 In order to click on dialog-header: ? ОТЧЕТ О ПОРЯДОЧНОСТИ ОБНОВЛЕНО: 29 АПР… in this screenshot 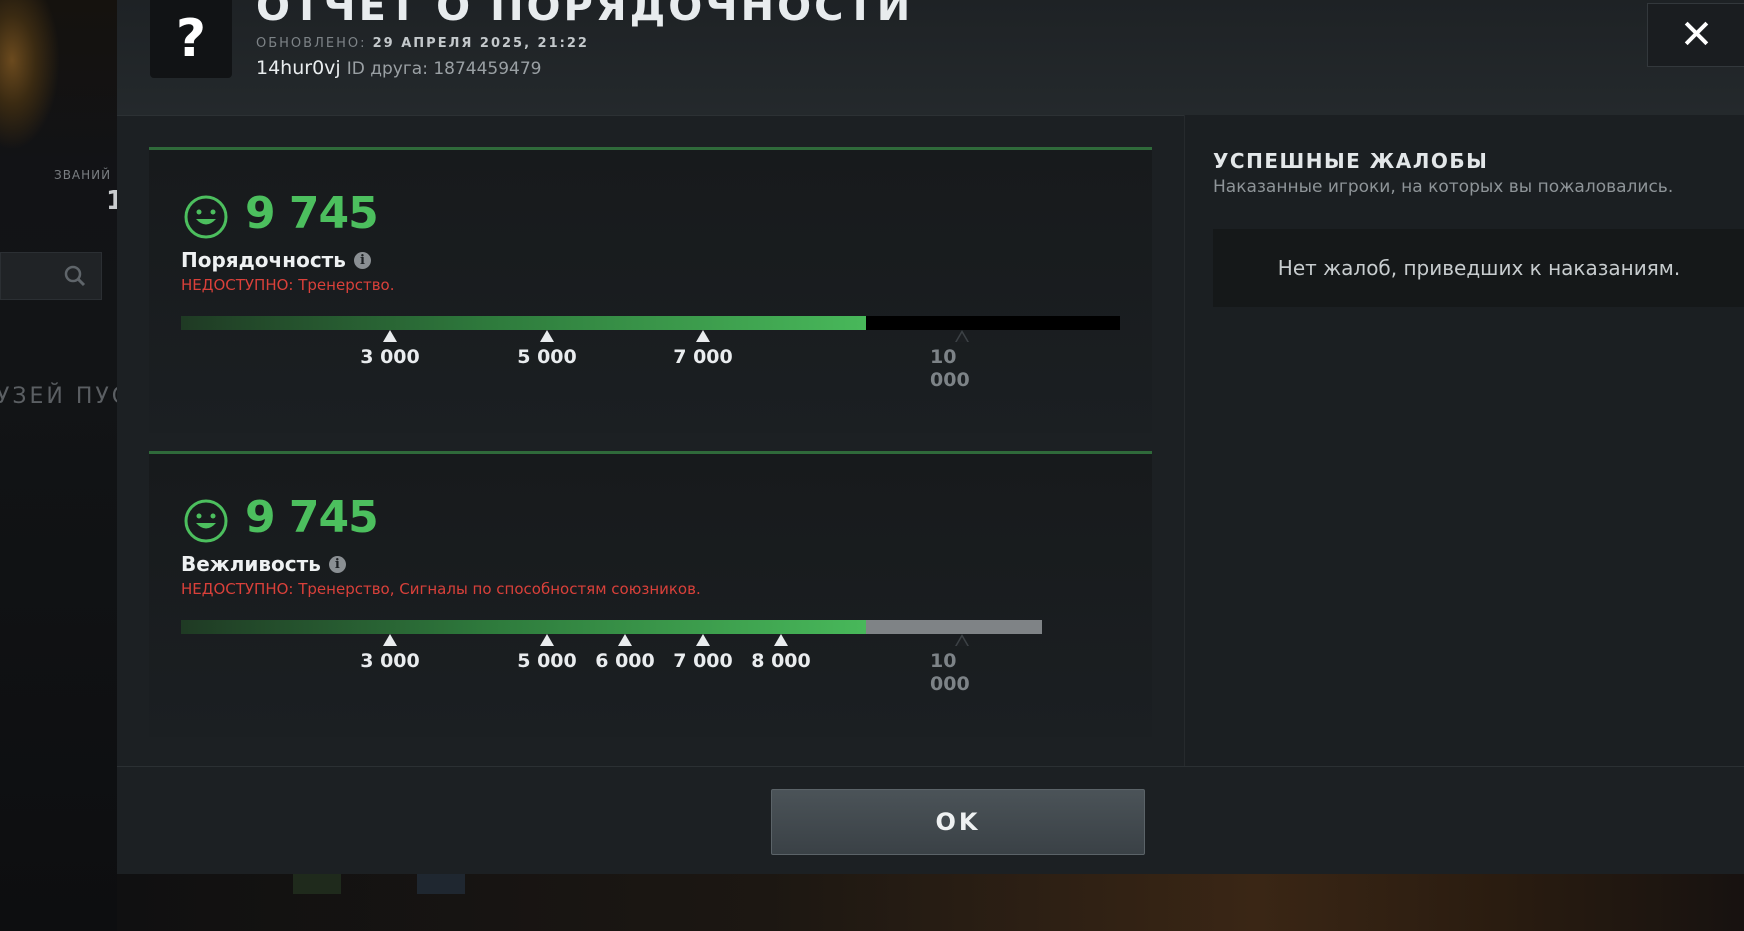, I will do `click(930, 58)`.